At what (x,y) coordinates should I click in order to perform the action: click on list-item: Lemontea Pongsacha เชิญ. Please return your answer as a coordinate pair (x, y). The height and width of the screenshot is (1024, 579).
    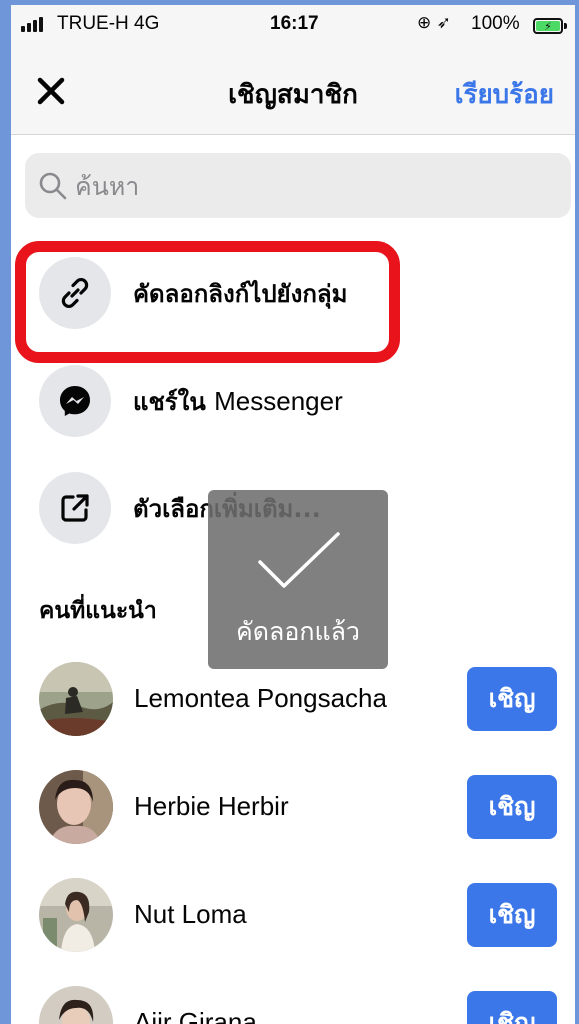
    Looking at the image, I should click on (304, 700).